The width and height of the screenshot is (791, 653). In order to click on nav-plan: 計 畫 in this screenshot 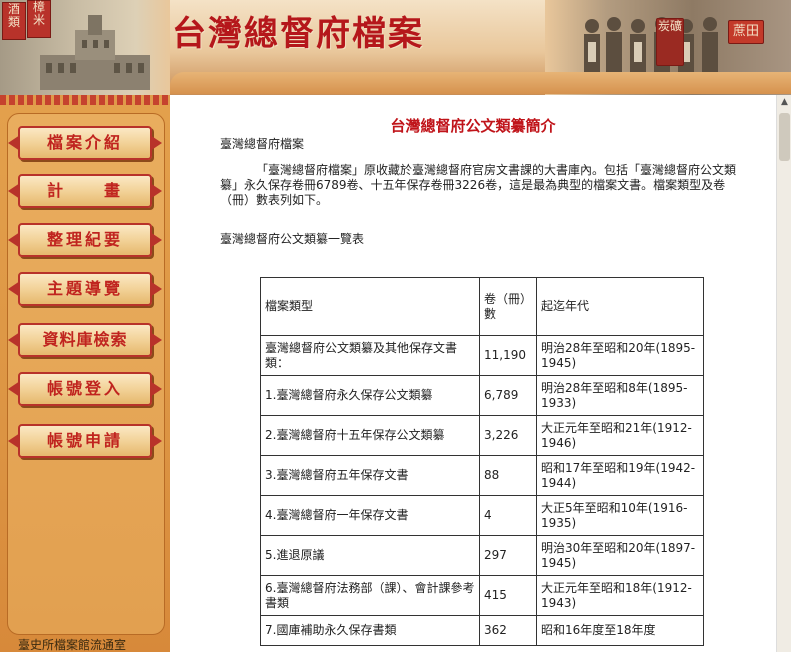, I will do `click(85, 191)`.